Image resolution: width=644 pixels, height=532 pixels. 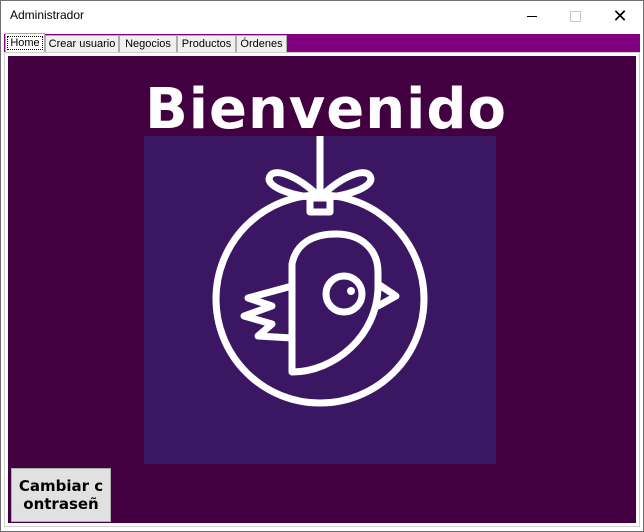 I want to click on tab-ordenes-label: Órdenes, so click(x=261, y=44).